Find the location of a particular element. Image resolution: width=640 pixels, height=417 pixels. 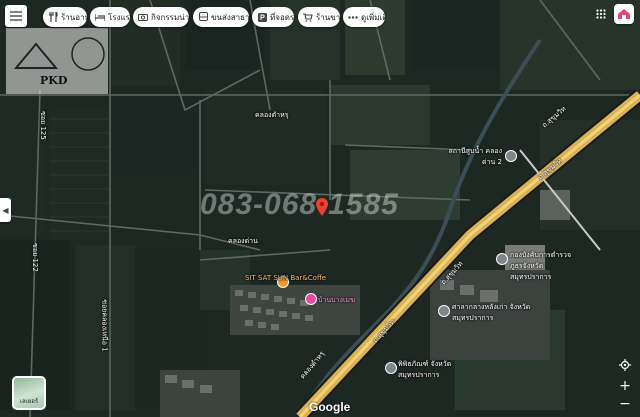

hamburger-icon is located at coordinates (16, 16).